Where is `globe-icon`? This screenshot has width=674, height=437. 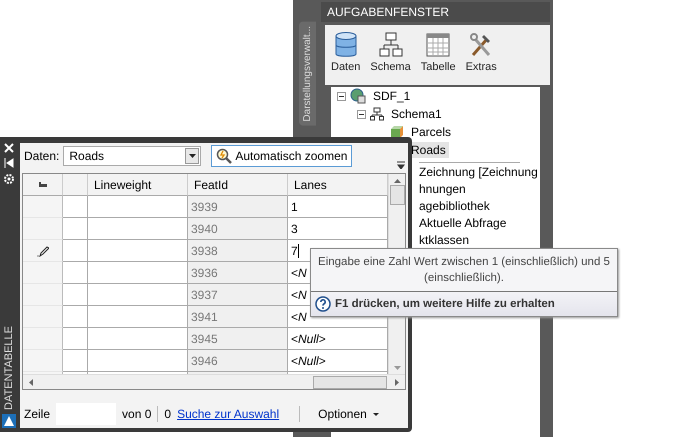
globe-icon is located at coordinates (358, 96).